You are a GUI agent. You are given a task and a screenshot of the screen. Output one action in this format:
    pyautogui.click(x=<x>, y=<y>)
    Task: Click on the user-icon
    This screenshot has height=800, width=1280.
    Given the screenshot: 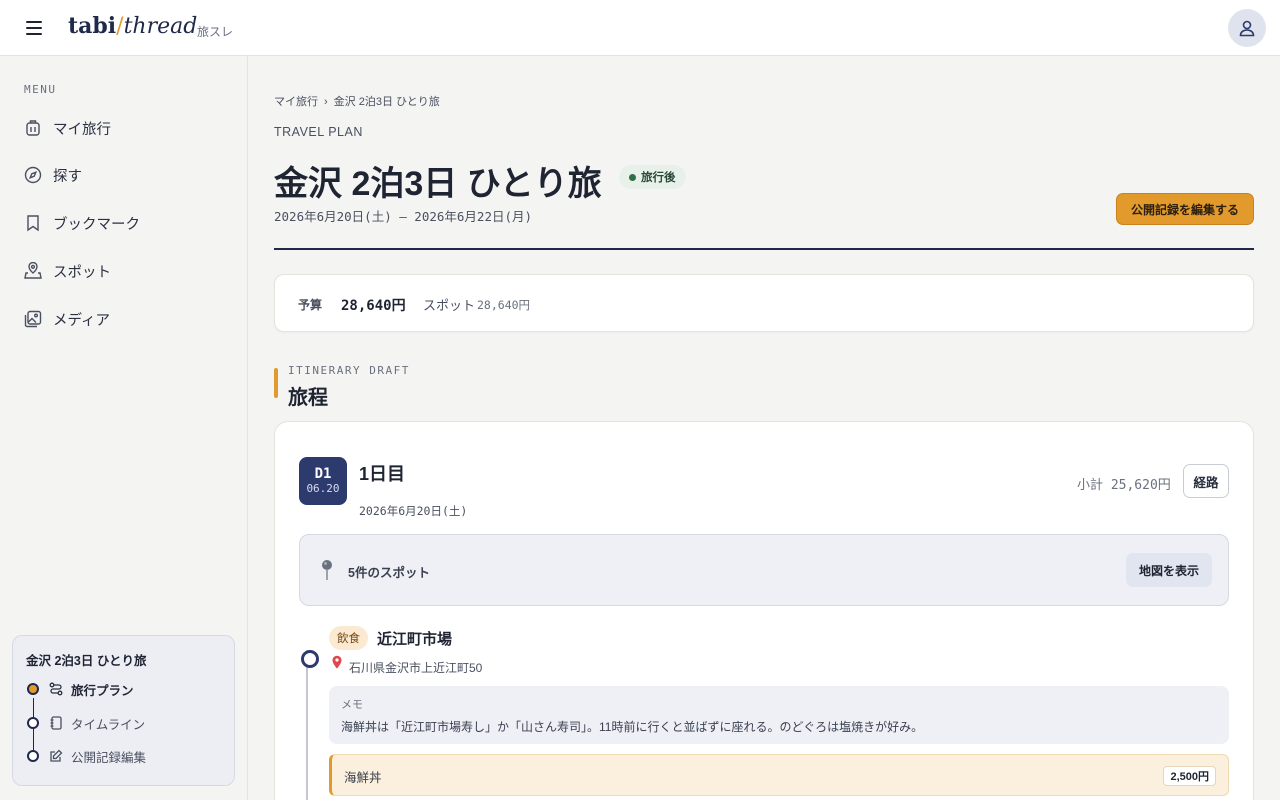 What is the action you would take?
    pyautogui.click(x=1247, y=28)
    